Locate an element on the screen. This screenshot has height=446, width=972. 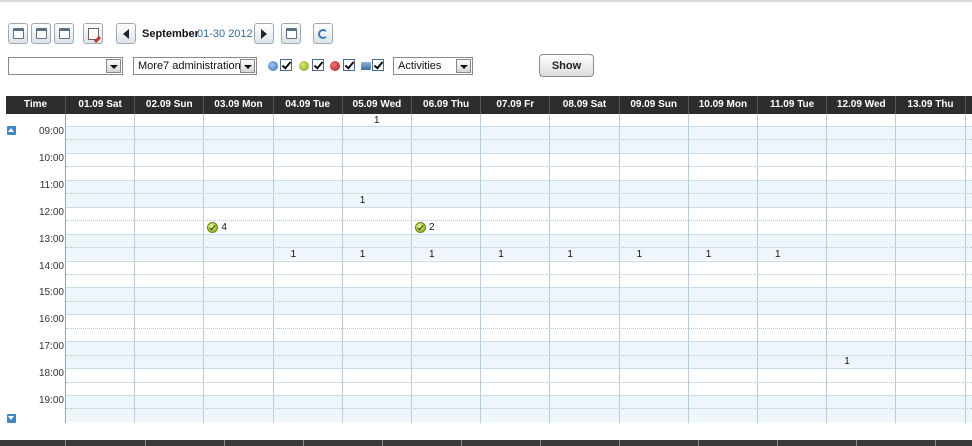
cancelled-status-icon is located at coordinates (335, 66).